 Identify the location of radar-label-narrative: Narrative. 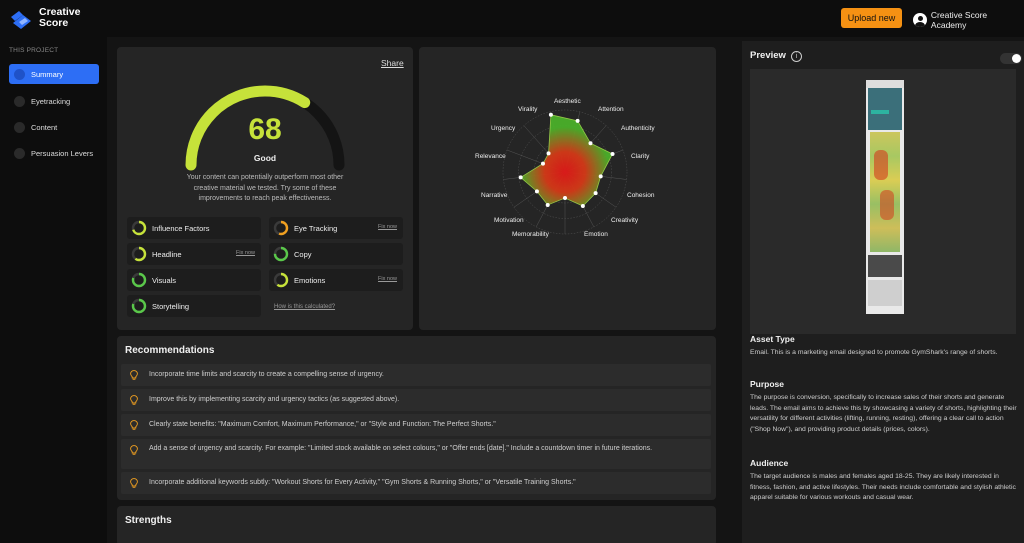
(494, 195).